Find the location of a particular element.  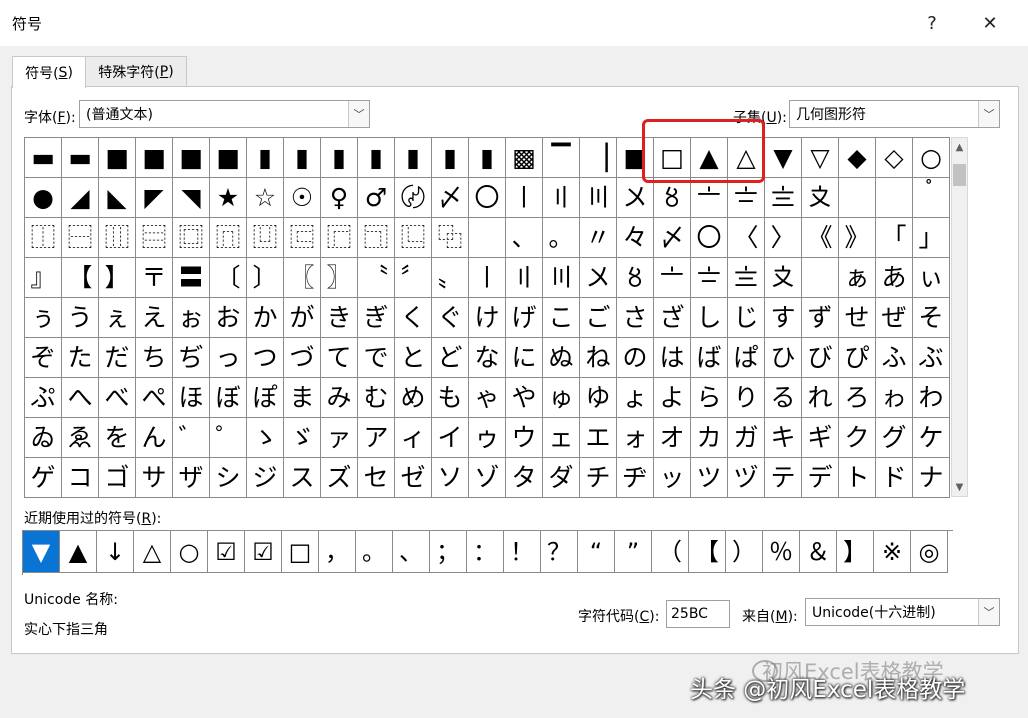

recent-symbol: ○ is located at coordinates (189, 552).